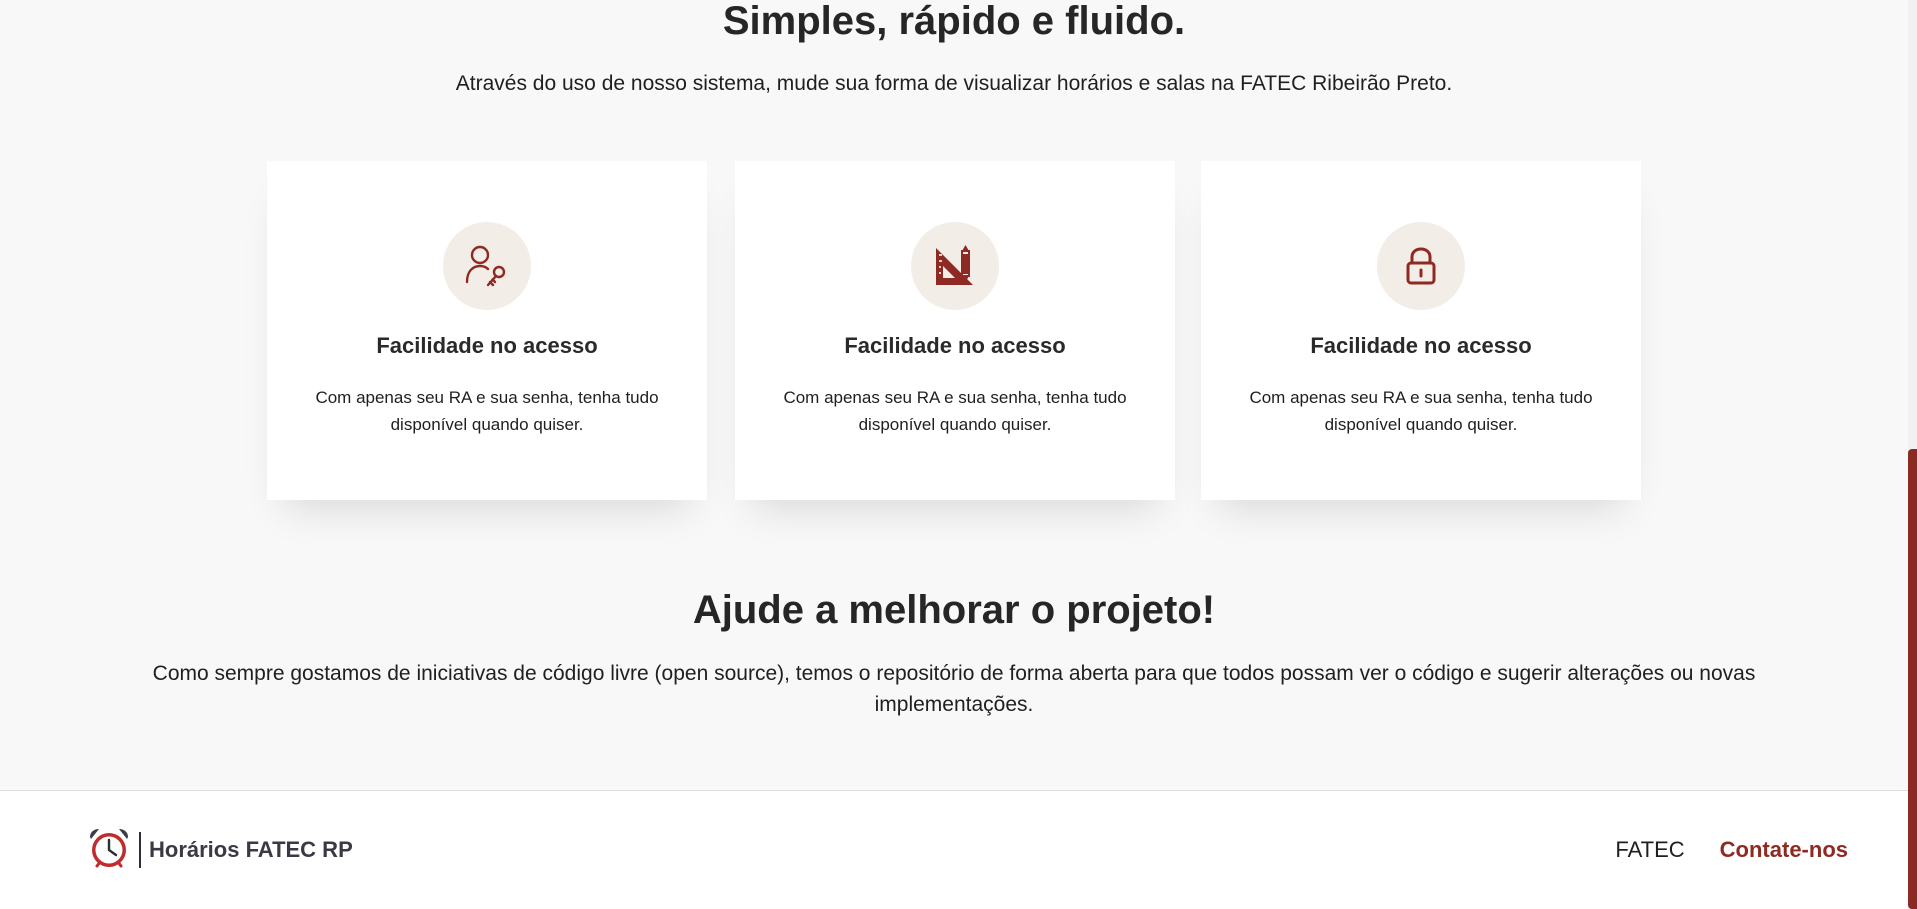  Describe the element at coordinates (487, 266) in the screenshot. I see `user-key-icon` at that location.